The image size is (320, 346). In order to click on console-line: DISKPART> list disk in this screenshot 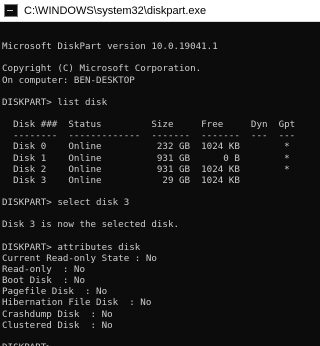, I will do `click(55, 102)`.